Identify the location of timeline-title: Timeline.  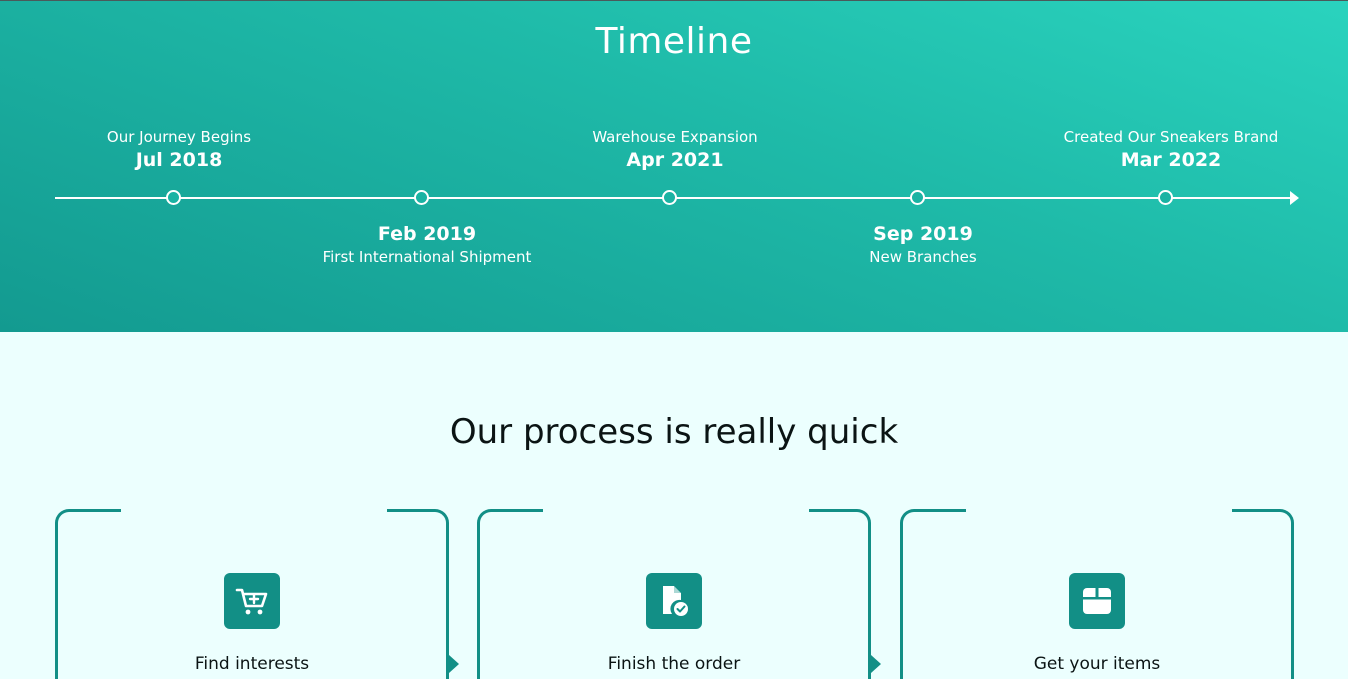
(674, 41).